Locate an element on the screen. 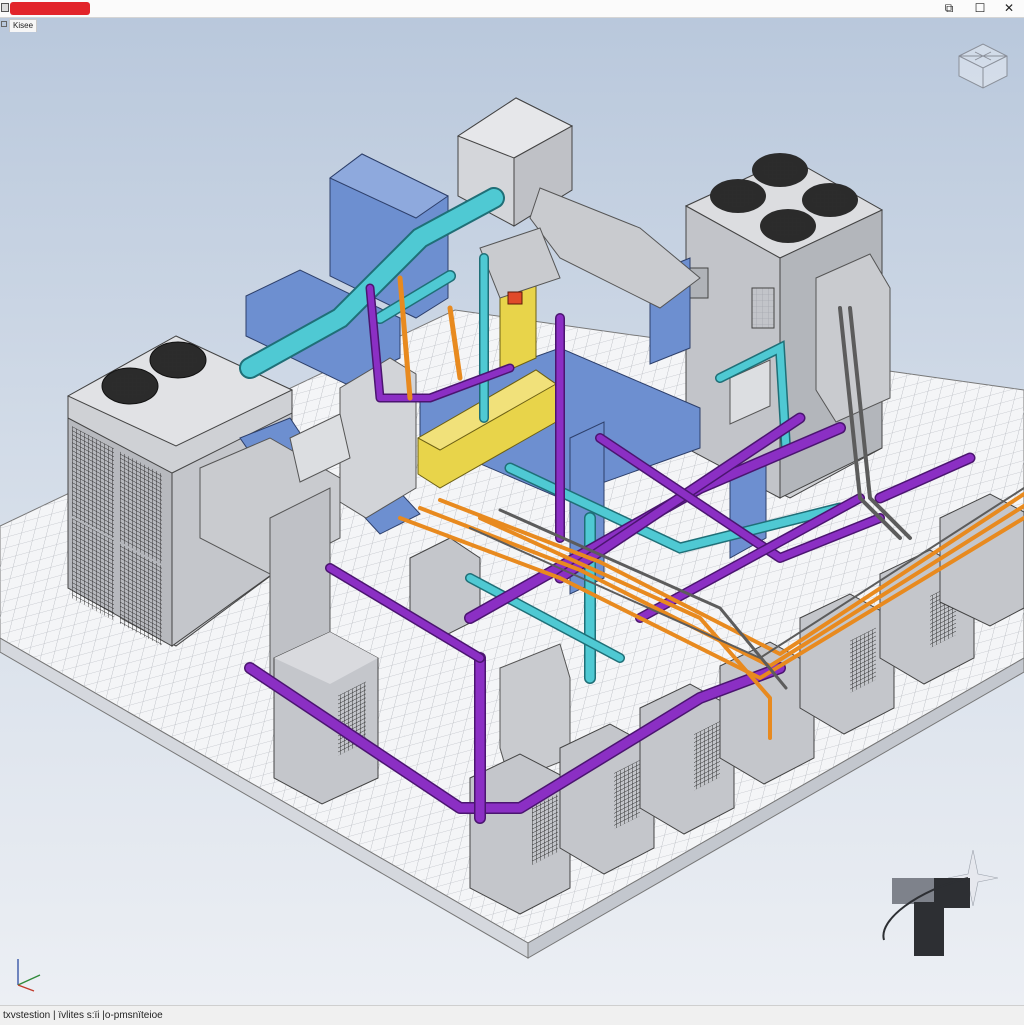 Image resolution: width=1024 pixels, height=1025 pixels. document-tab-strip: Kisee is located at coordinates (512, 25).